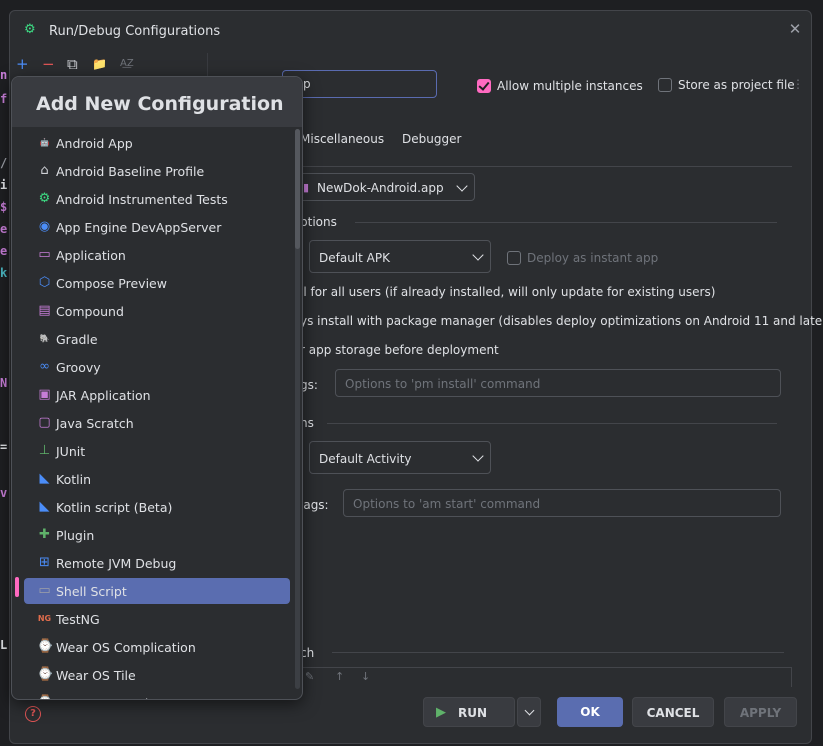 The height and width of the screenshot is (746, 823). I want to click on cancel-button: CANCEL, so click(673, 712).